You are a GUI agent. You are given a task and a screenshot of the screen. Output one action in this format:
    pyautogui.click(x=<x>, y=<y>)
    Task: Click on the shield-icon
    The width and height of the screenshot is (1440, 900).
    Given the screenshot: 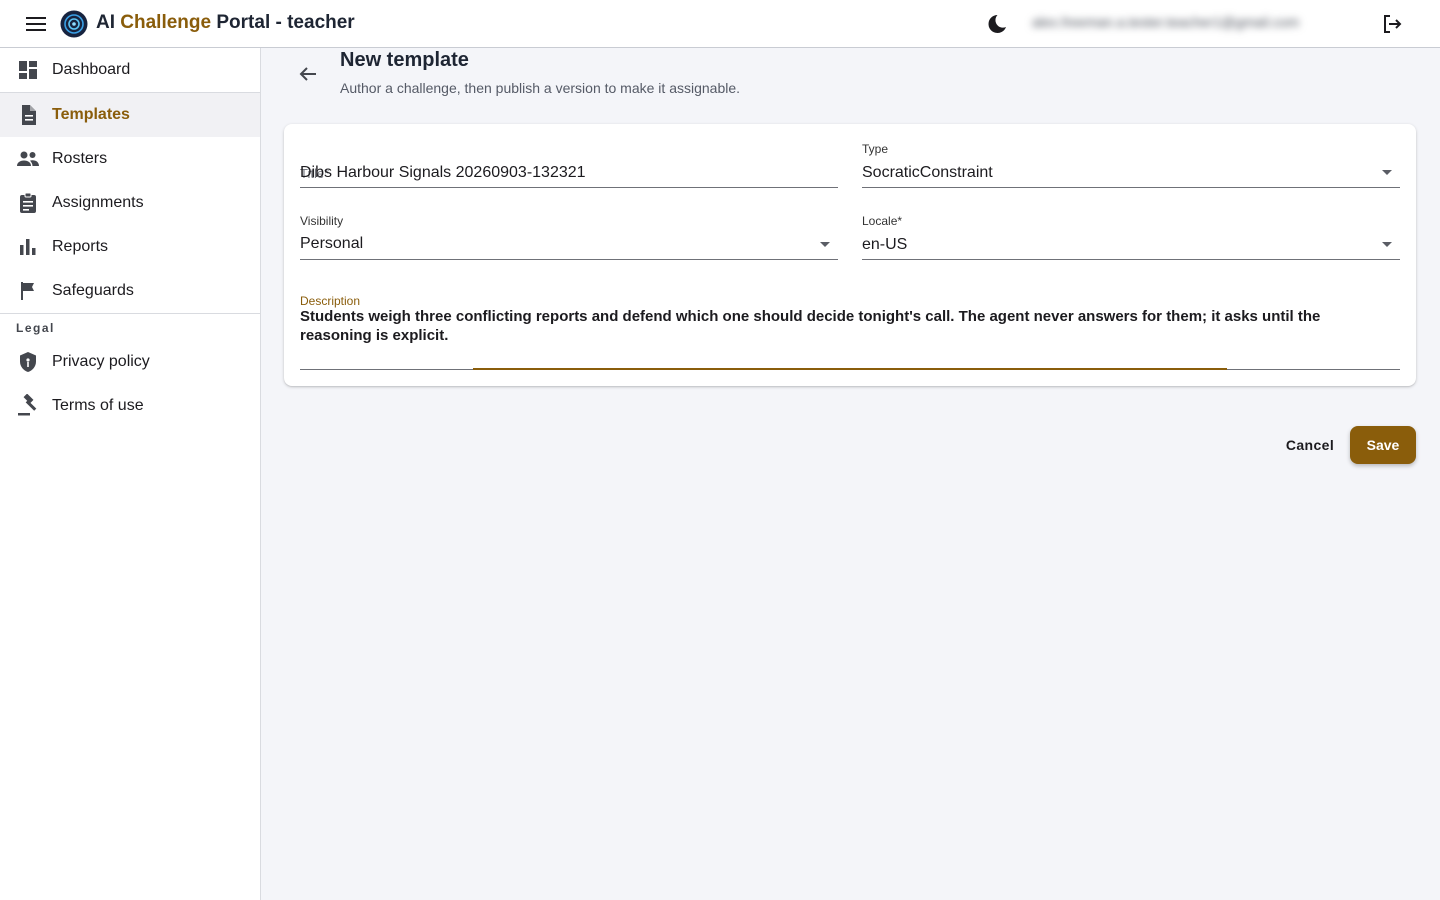 What is the action you would take?
    pyautogui.click(x=28, y=362)
    